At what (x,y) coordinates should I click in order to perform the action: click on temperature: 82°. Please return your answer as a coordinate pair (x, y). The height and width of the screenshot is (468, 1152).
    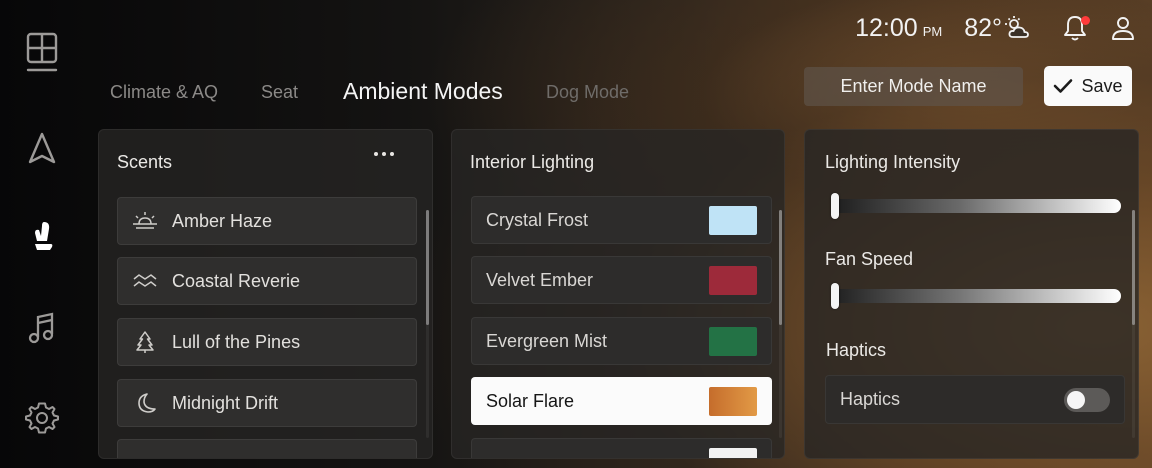
    Looking at the image, I should click on (983, 27).